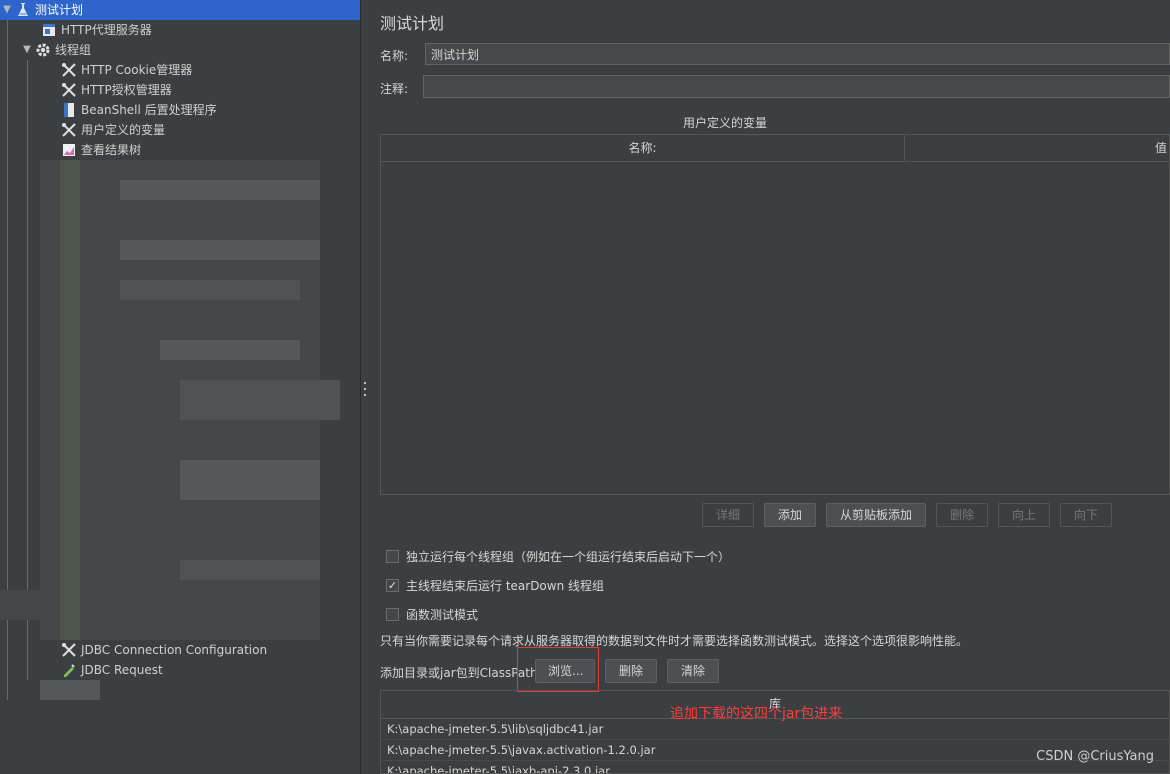 This screenshot has height=774, width=1170. I want to click on test-plan-icon, so click(23, 10).